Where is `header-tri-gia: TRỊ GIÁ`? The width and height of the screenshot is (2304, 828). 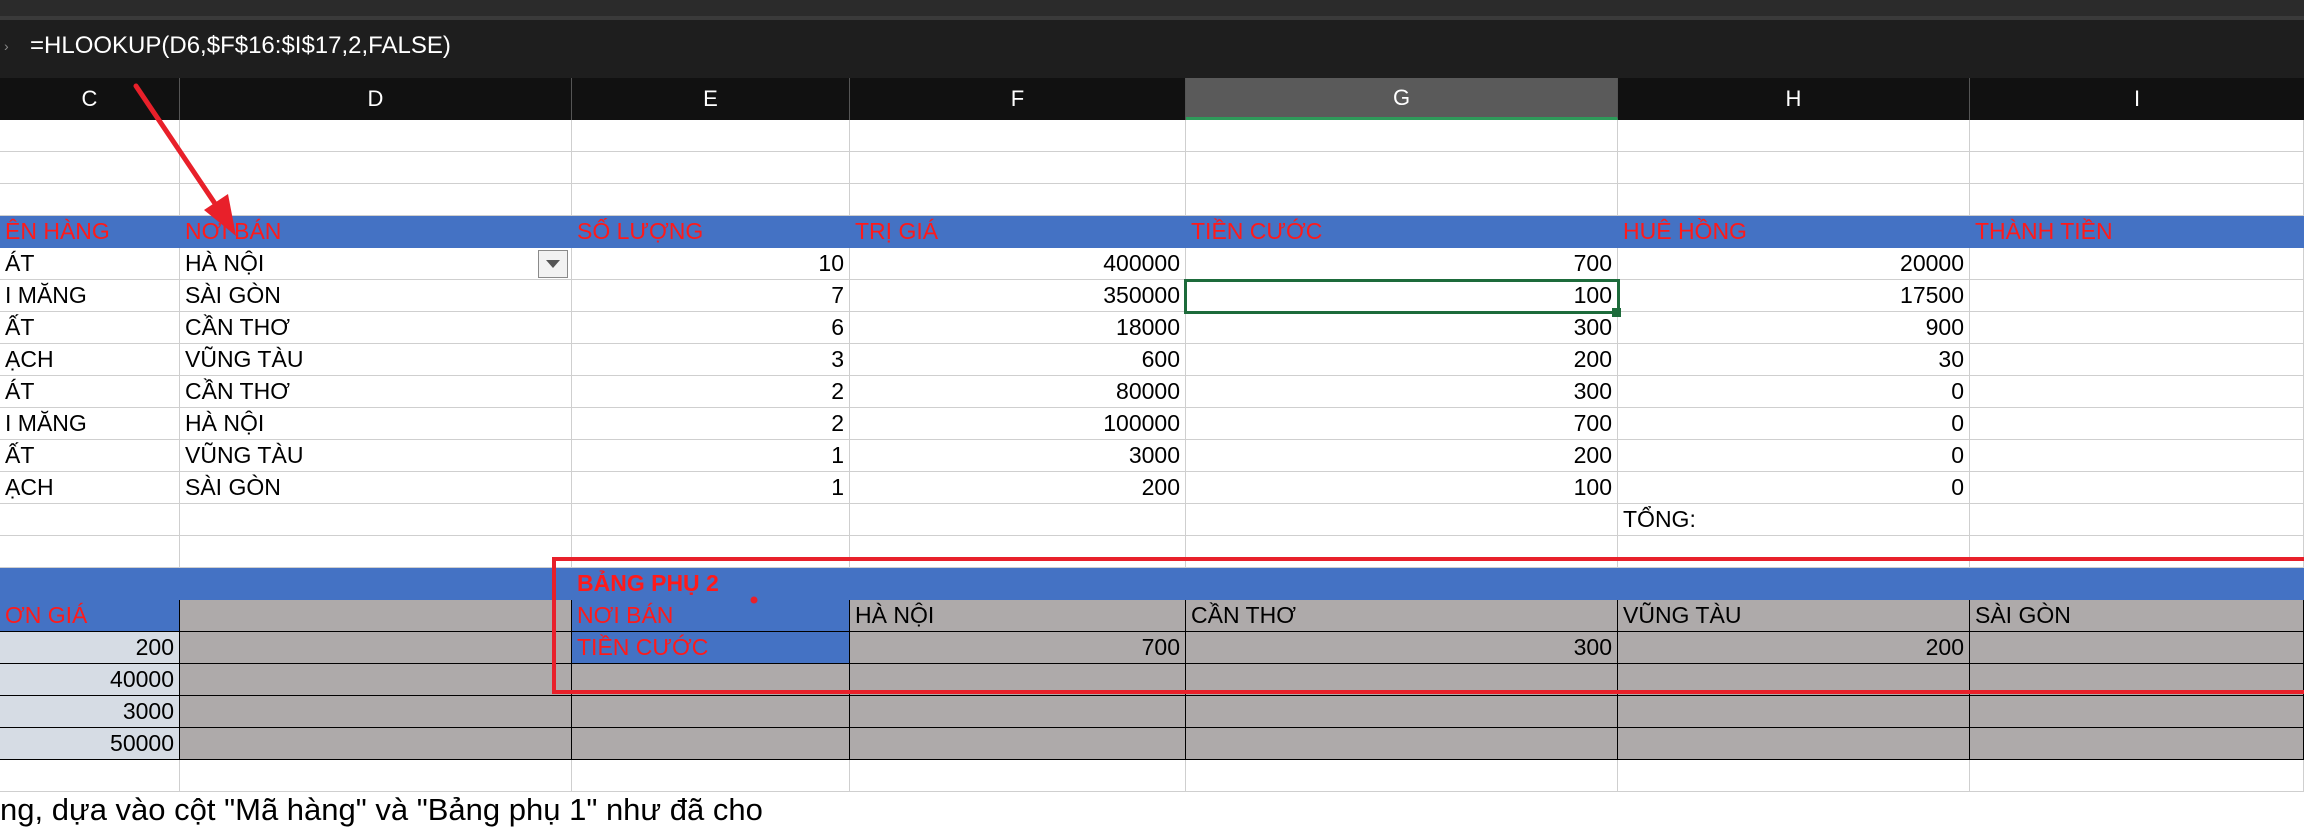 header-tri-gia: TRỊ GIÁ is located at coordinates (1018, 232).